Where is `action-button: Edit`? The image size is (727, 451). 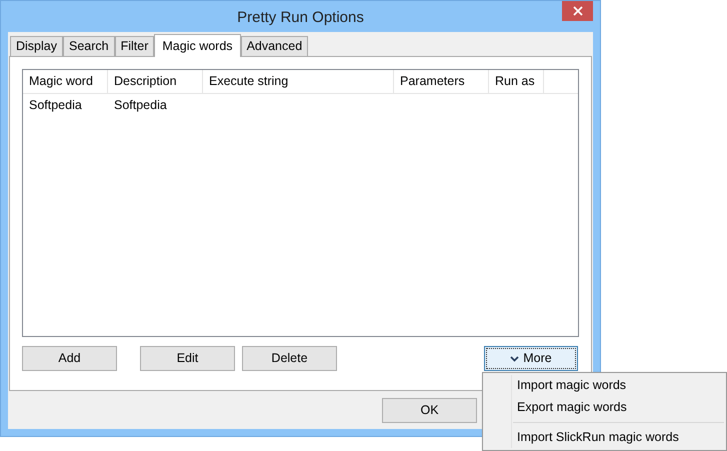 action-button: Edit is located at coordinates (187, 358).